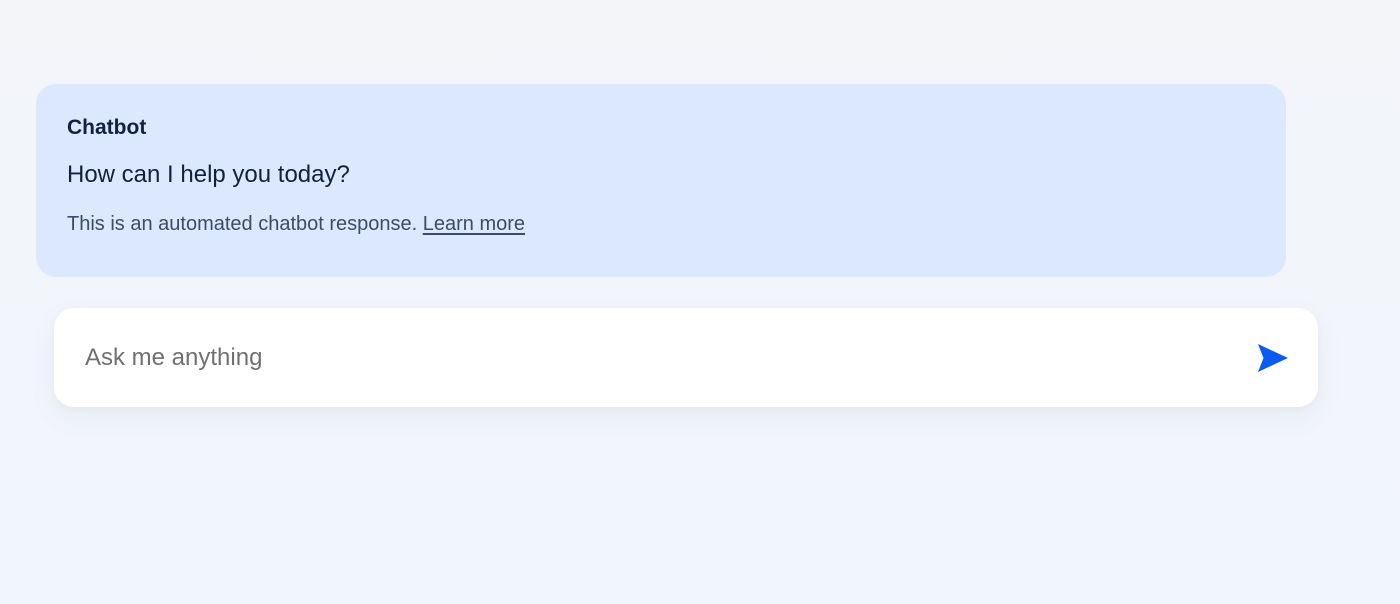  I want to click on sender-name: Chatbot, so click(107, 127).